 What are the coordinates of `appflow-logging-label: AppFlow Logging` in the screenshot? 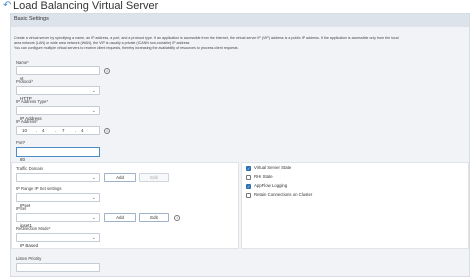 It's located at (271, 185).